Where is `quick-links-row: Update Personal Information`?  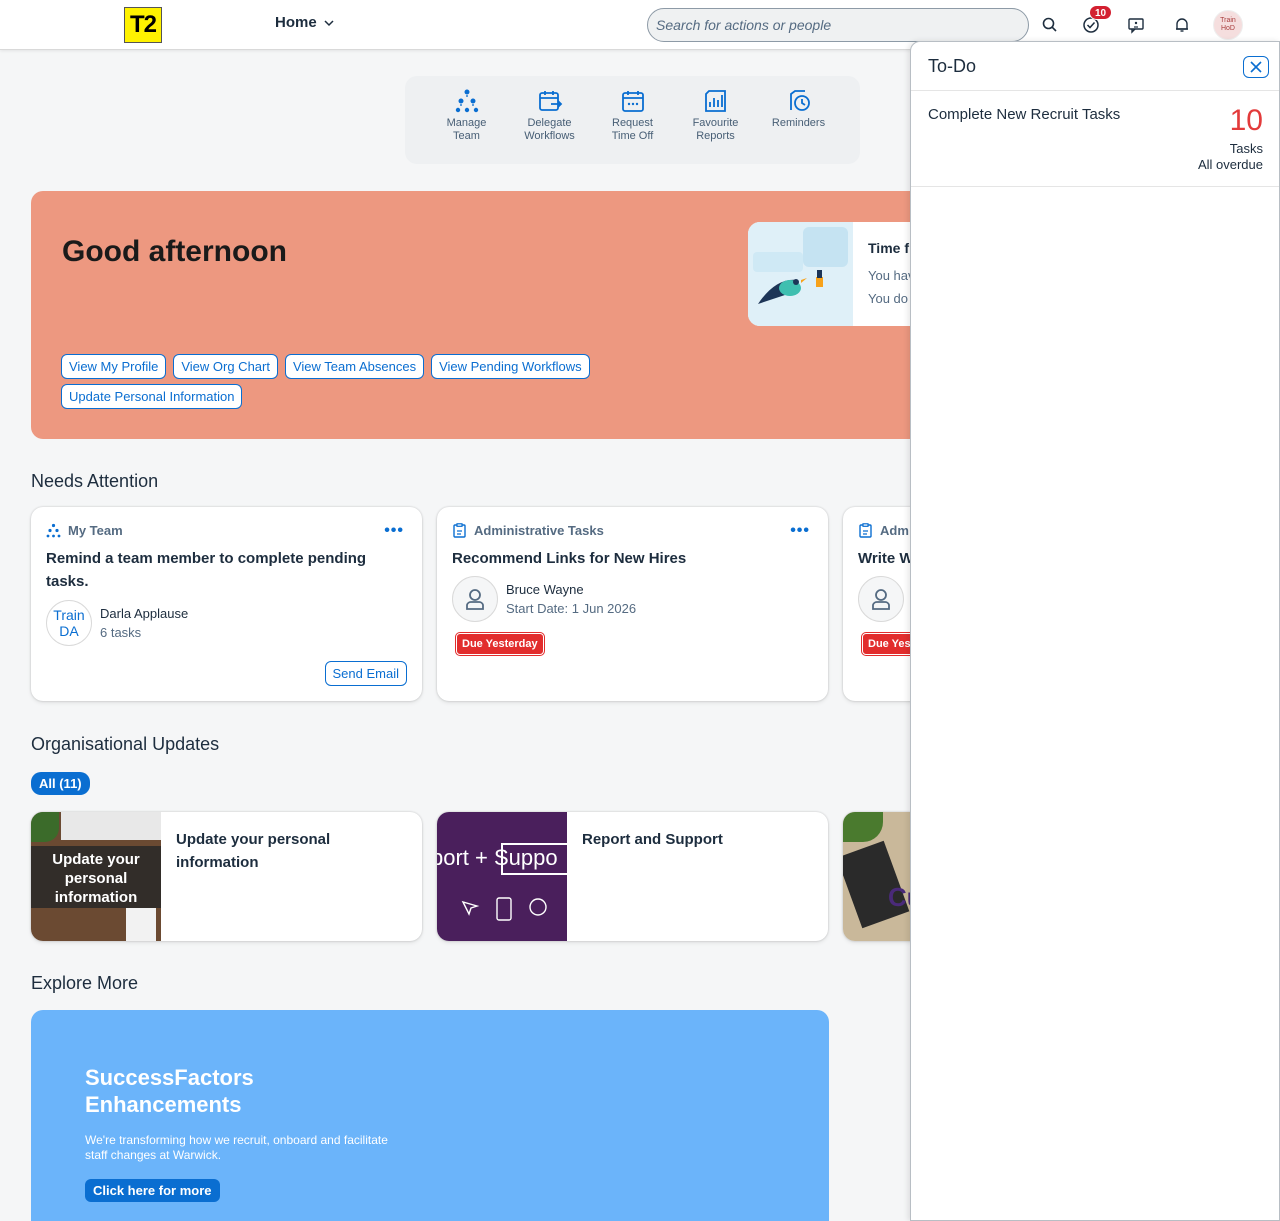
quick-links-row: Update Personal Information is located at coordinates (152, 396).